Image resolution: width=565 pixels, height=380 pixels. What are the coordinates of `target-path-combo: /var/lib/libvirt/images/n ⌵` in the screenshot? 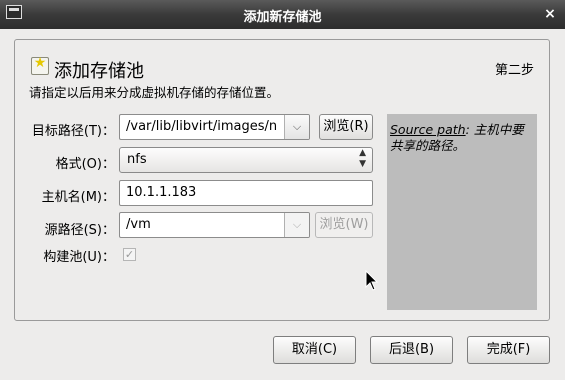 It's located at (214, 127).